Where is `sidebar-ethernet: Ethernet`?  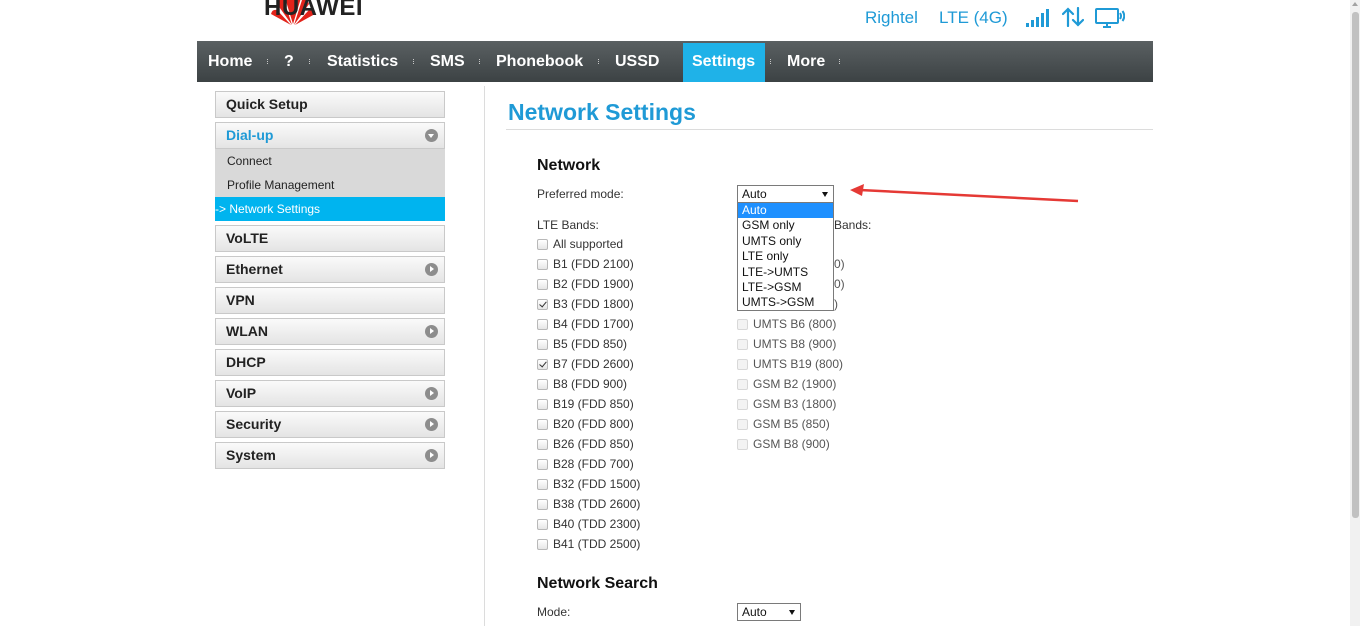 sidebar-ethernet: Ethernet is located at coordinates (330, 269).